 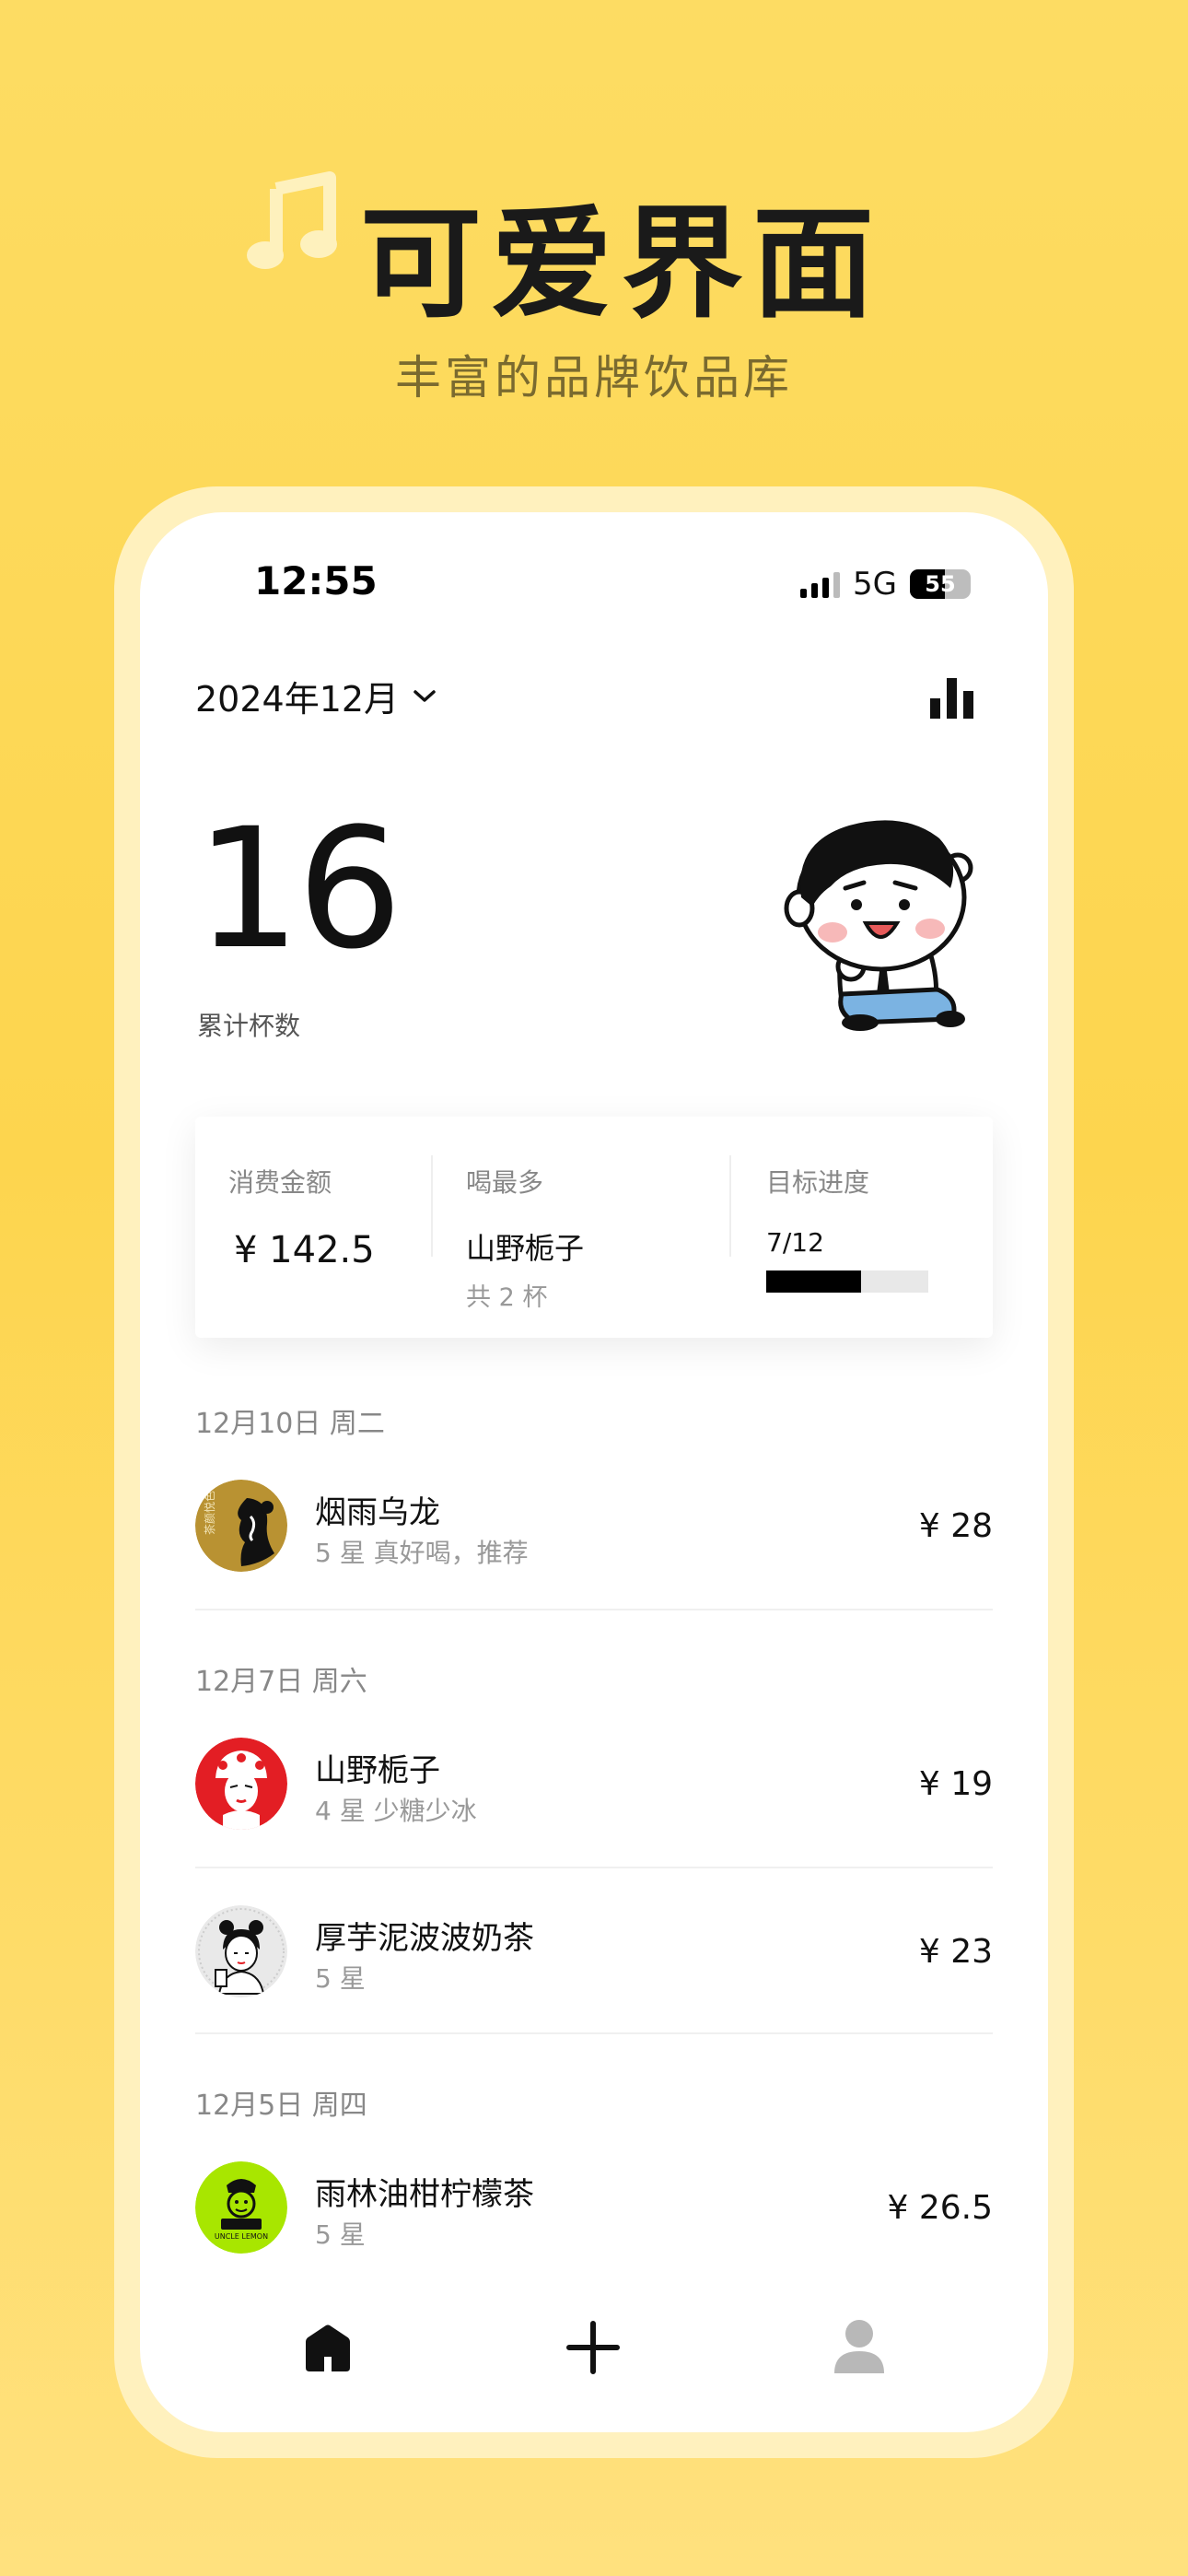 I want to click on user-icon, so click(x=859, y=2346).